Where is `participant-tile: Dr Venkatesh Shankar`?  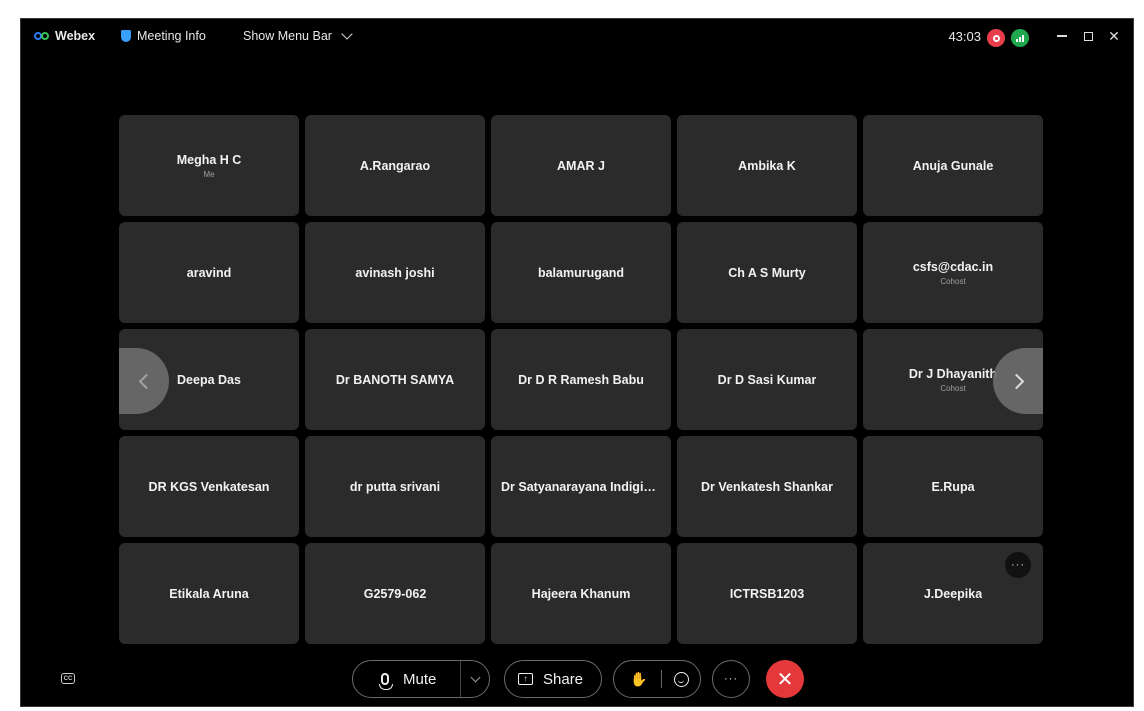
participant-tile: Dr Venkatesh Shankar is located at coordinates (767, 486).